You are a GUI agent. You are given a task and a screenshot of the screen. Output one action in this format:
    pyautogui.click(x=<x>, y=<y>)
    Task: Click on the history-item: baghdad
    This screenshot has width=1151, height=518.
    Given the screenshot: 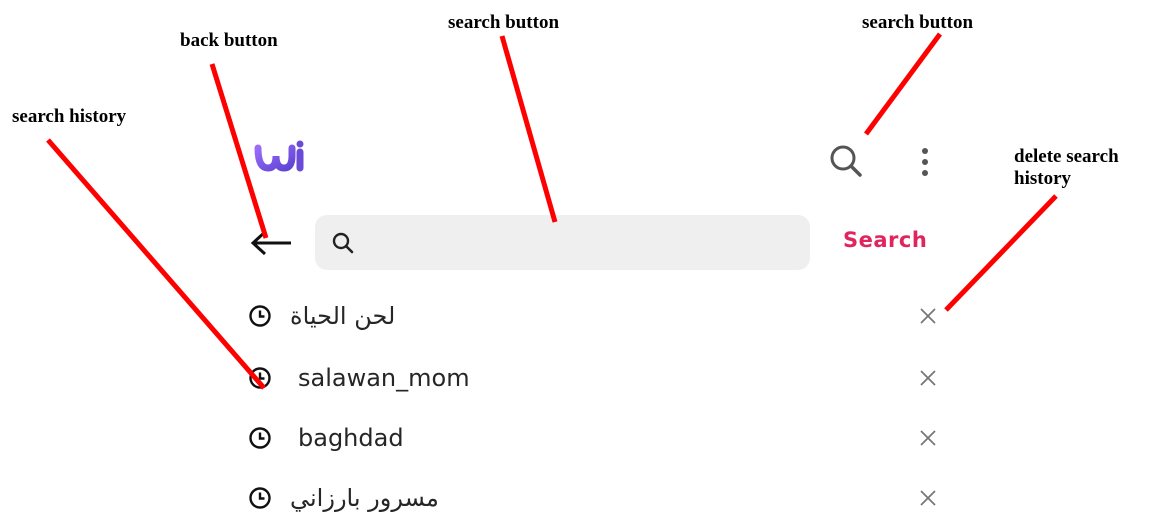 What is the action you would take?
    pyautogui.click(x=598, y=438)
    